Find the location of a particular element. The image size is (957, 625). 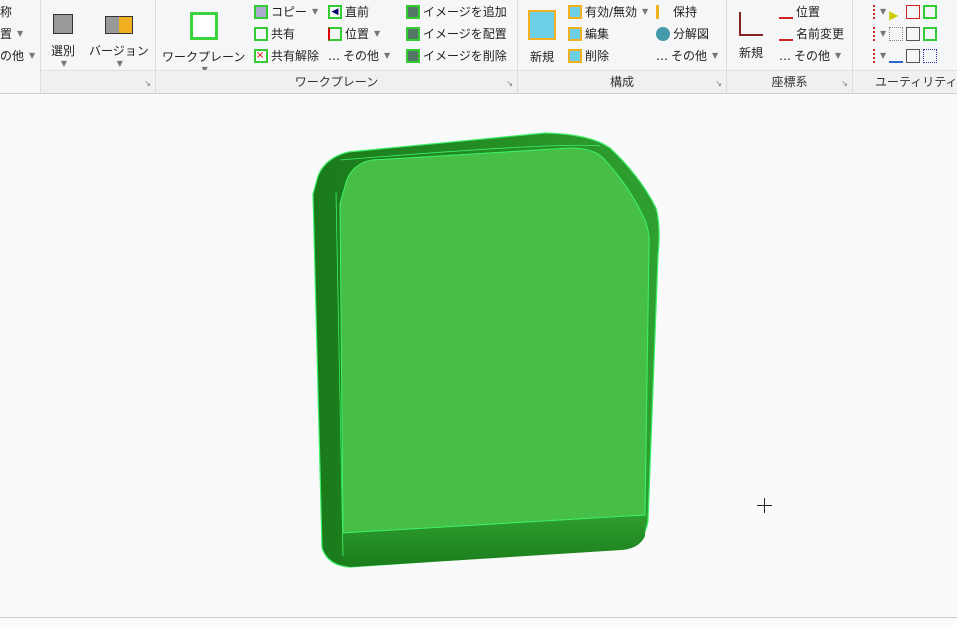

delete-image-icon is located at coordinates (413, 56).